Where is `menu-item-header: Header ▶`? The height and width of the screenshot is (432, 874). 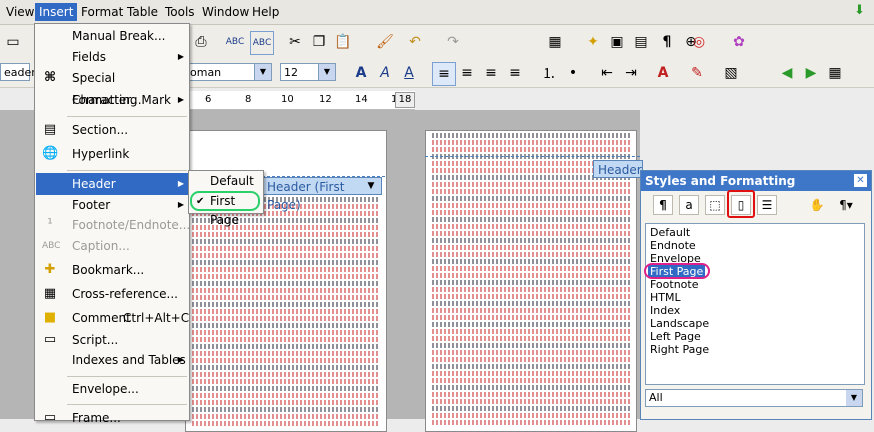
menu-item-header: Header ▶ is located at coordinates (112, 184).